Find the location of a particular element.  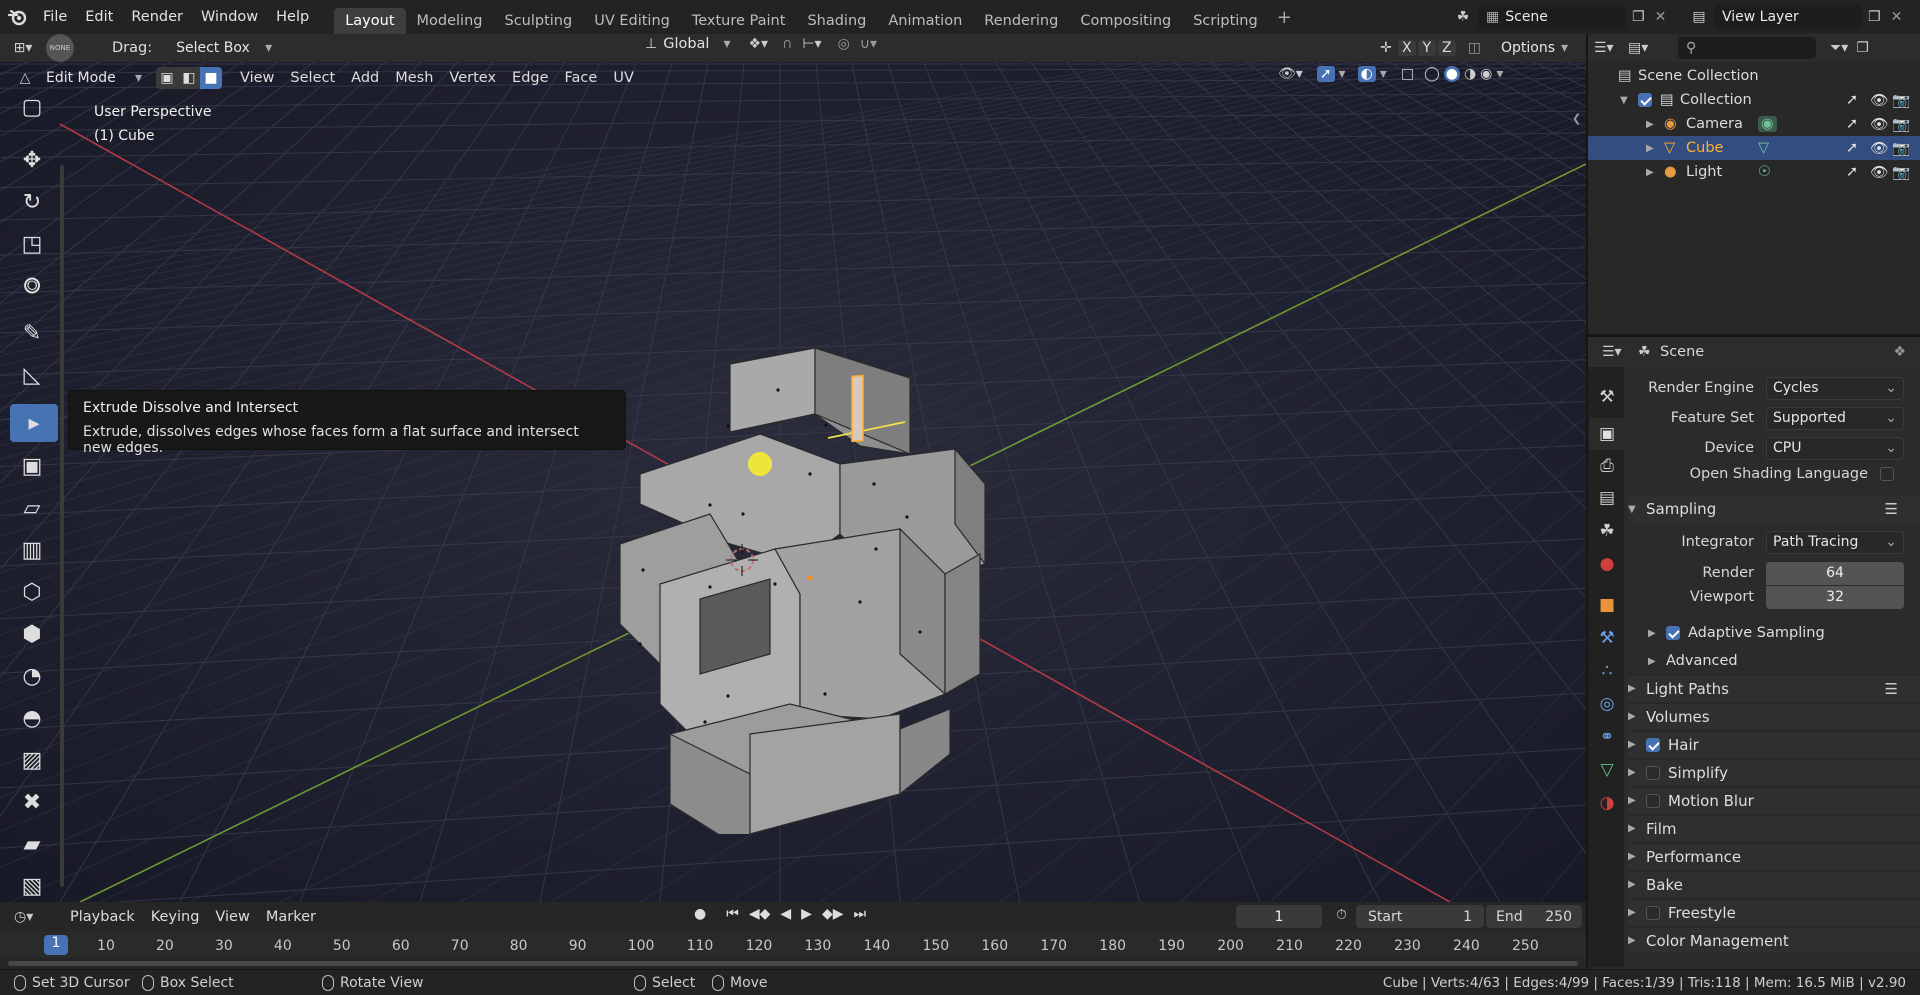

move-icon: ✥ is located at coordinates (32, 160).